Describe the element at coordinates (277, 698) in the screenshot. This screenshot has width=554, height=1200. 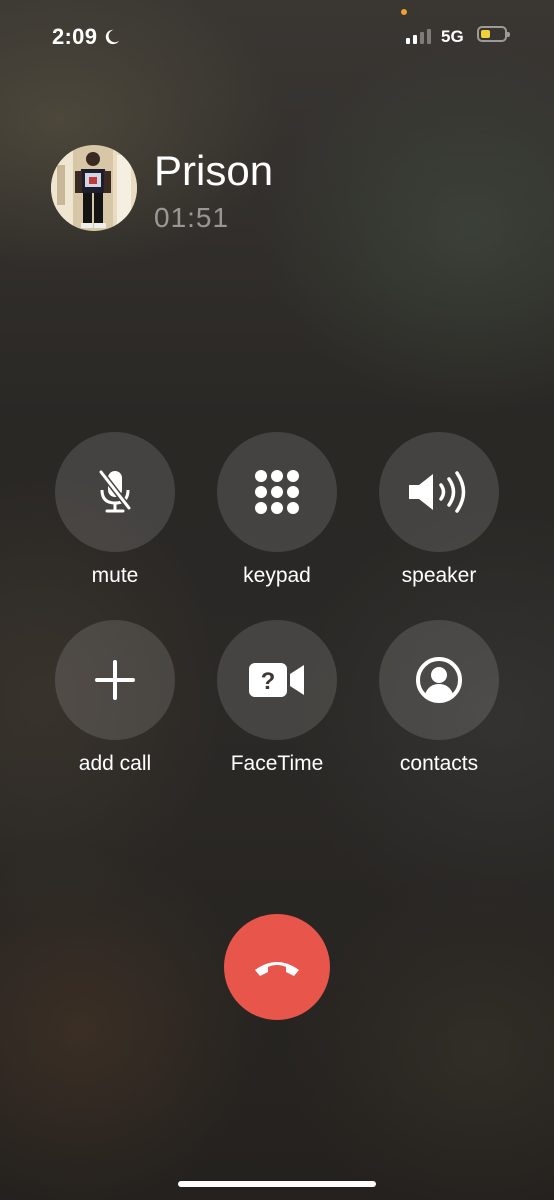
I see `facetime-button: ? FaceTime` at that location.